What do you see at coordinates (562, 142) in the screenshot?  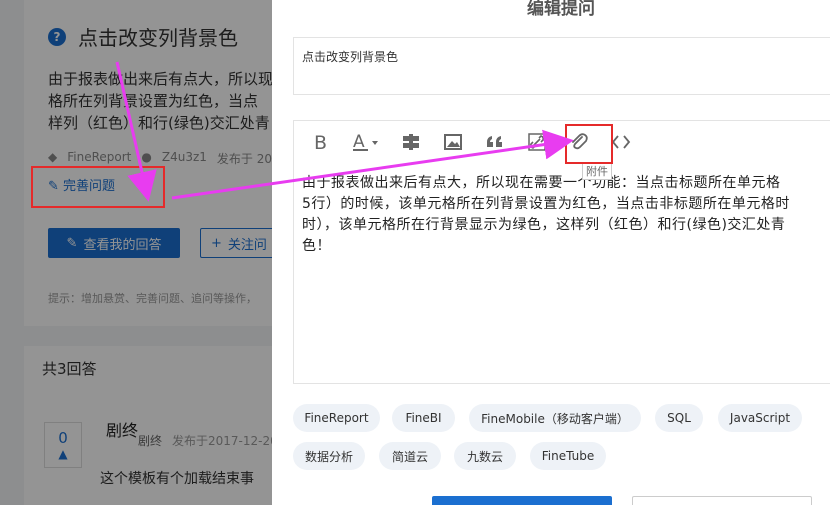 I see `editor-toolbar: B A` at bounding box center [562, 142].